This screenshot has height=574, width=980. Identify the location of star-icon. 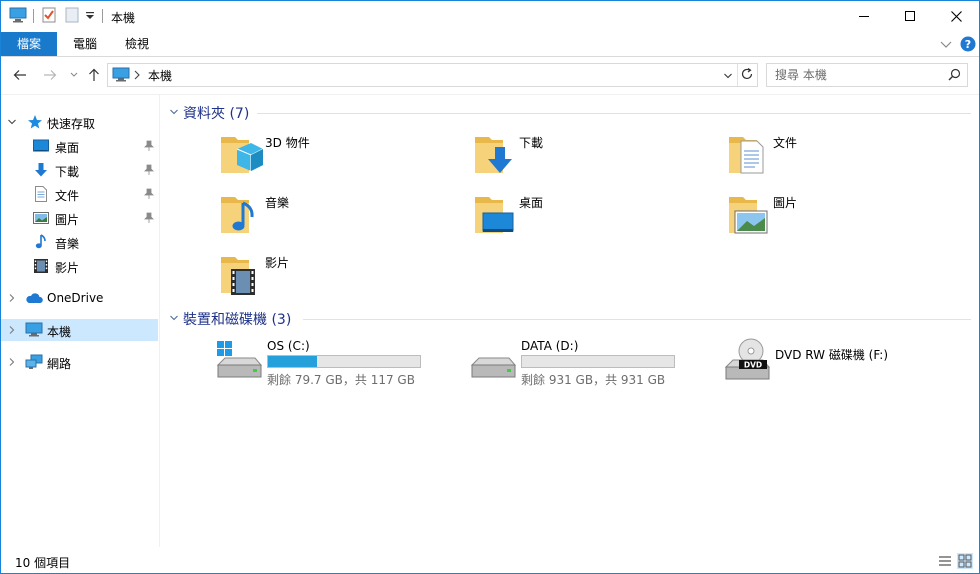
(35, 122).